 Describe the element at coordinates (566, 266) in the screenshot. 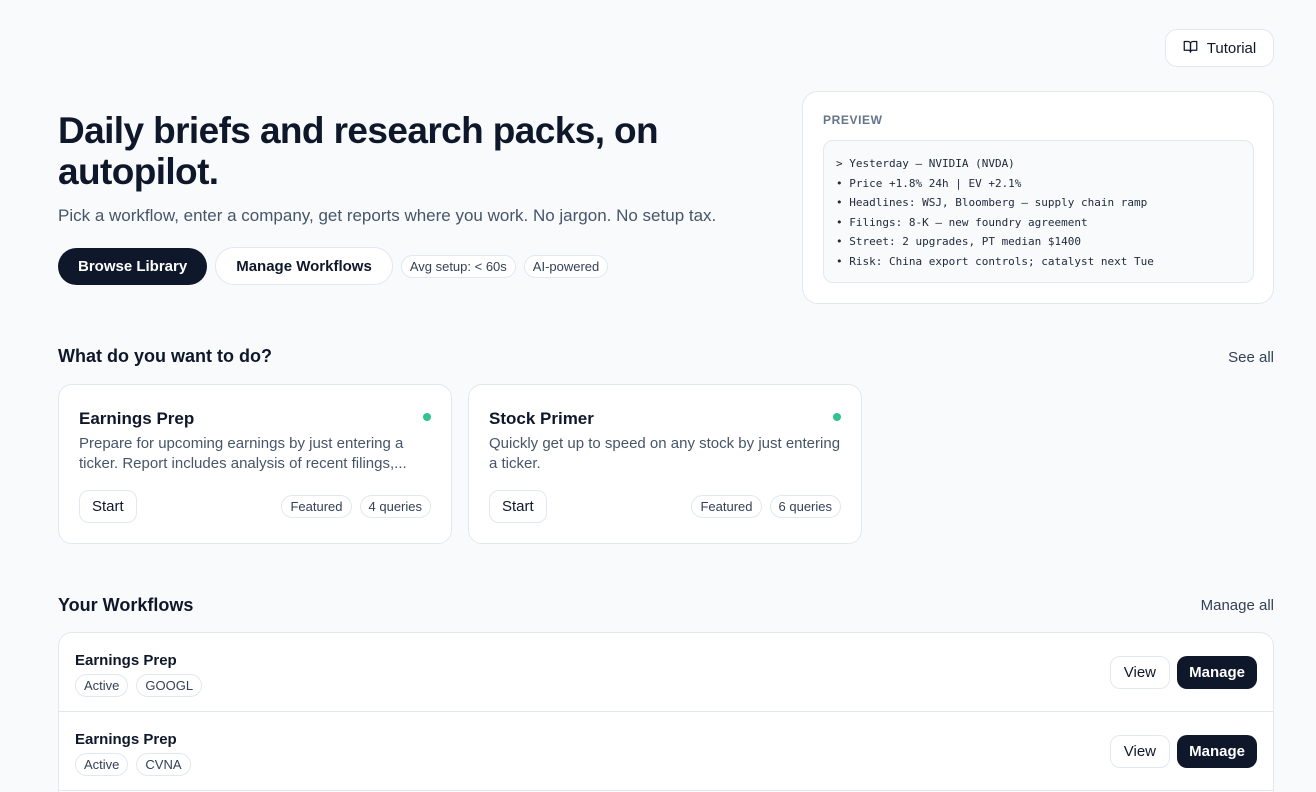

I see `ai-powered-chip: AI-powered` at that location.